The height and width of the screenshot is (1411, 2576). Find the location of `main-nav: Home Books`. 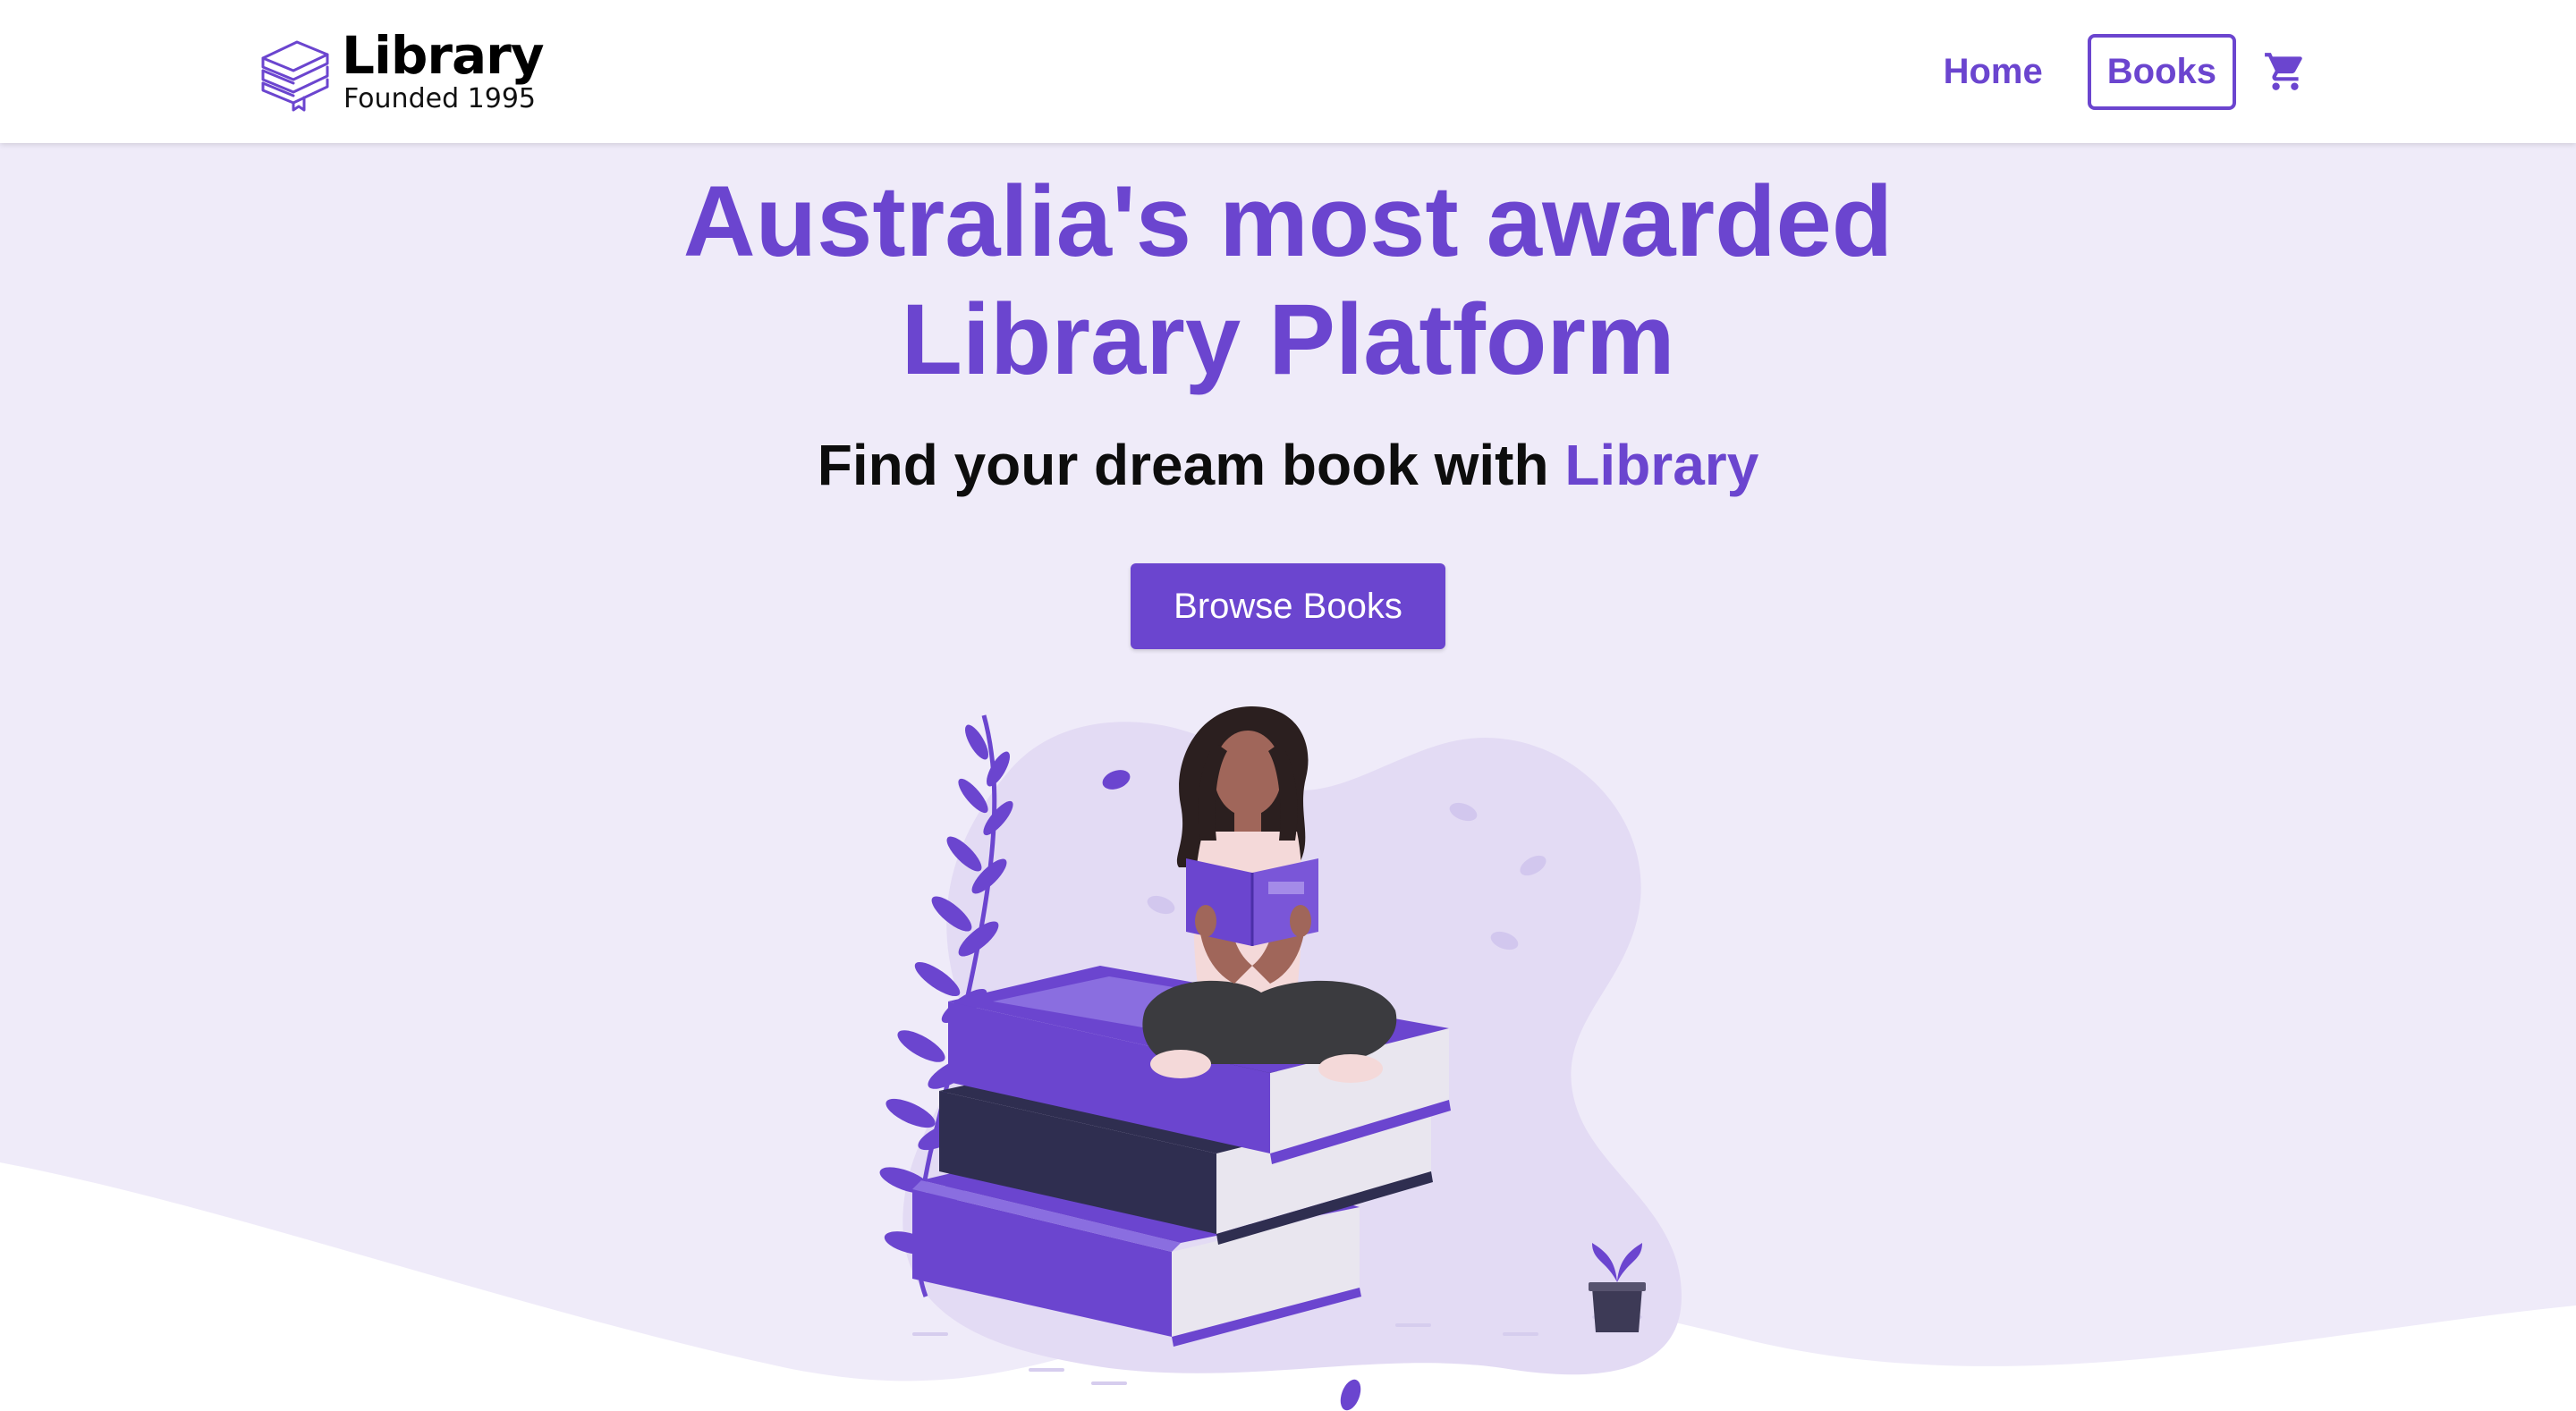

main-nav: Home Books is located at coordinates (2117, 71).